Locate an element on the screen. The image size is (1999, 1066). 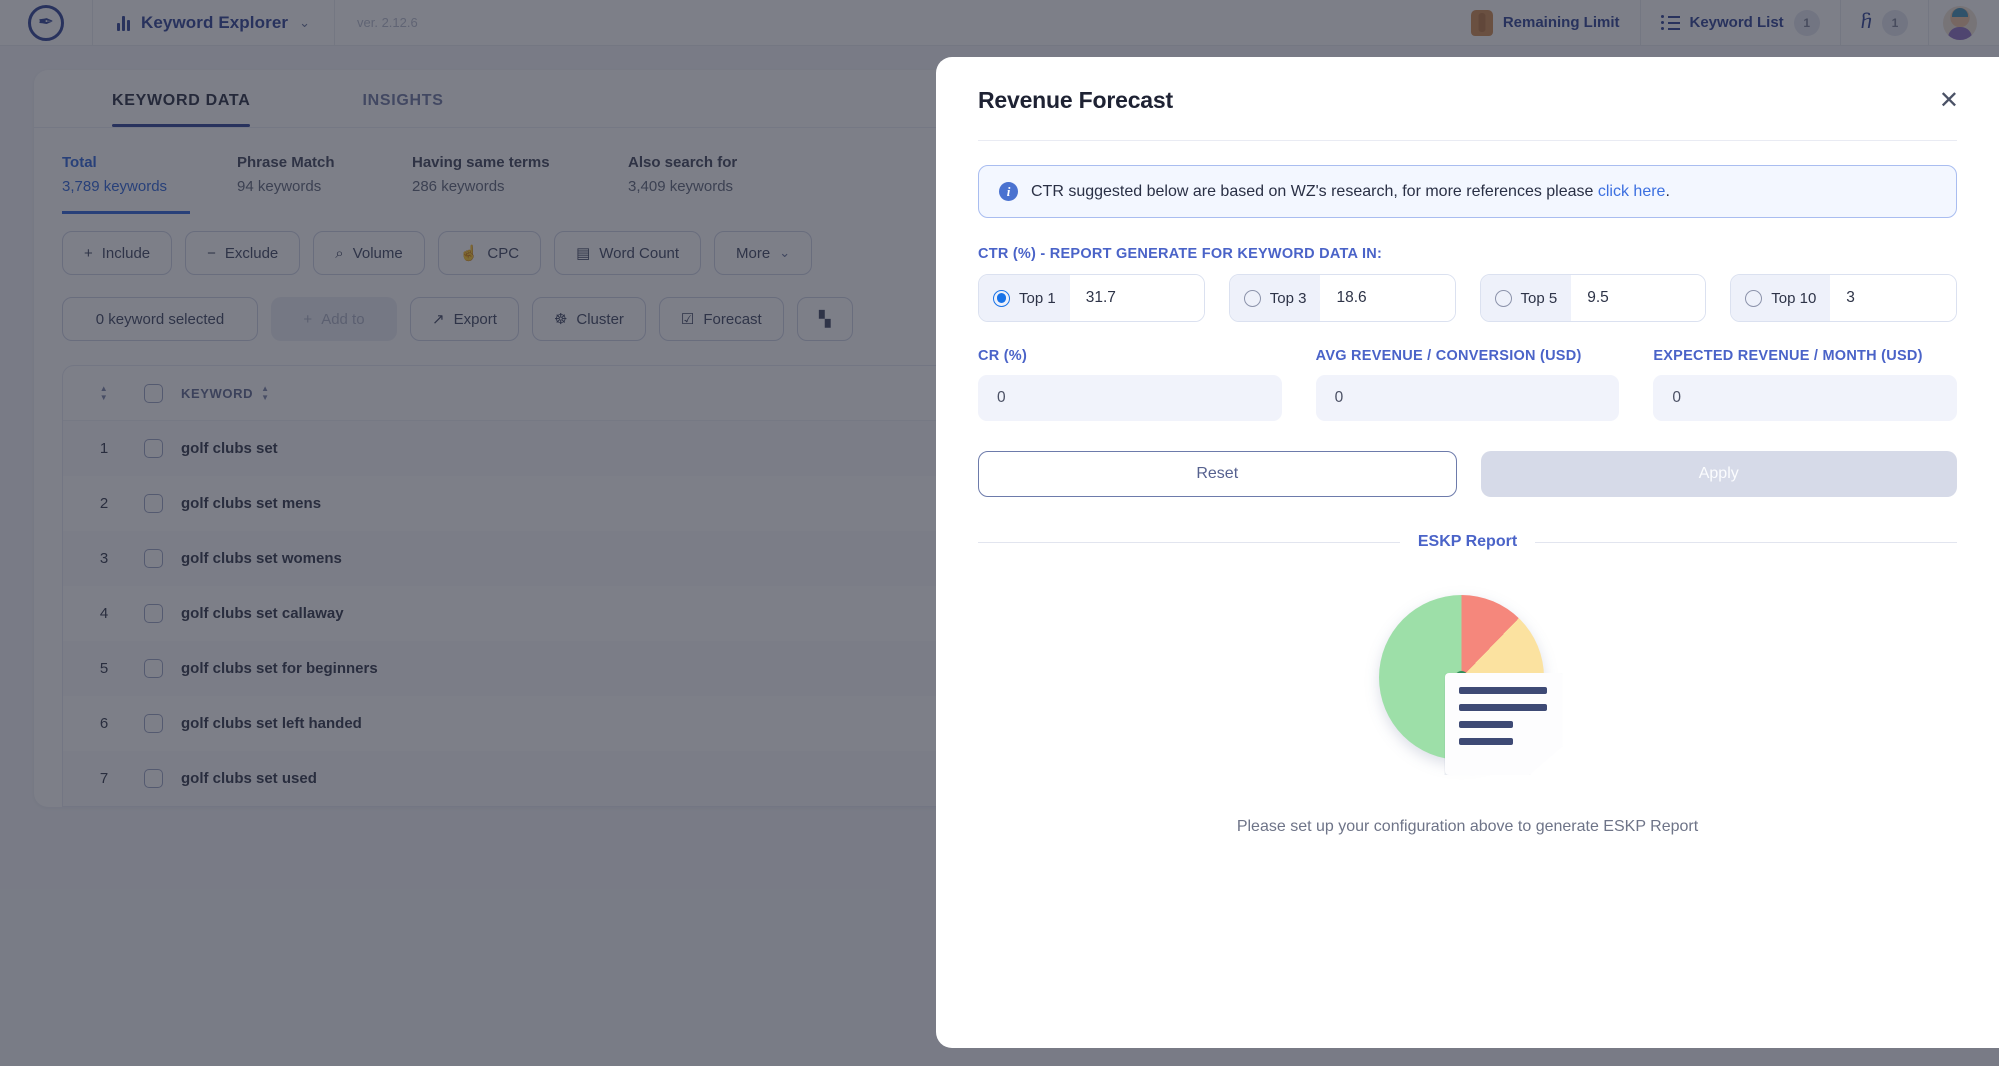
ctr-value-input-top-5: 9.5 is located at coordinates (1638, 298).